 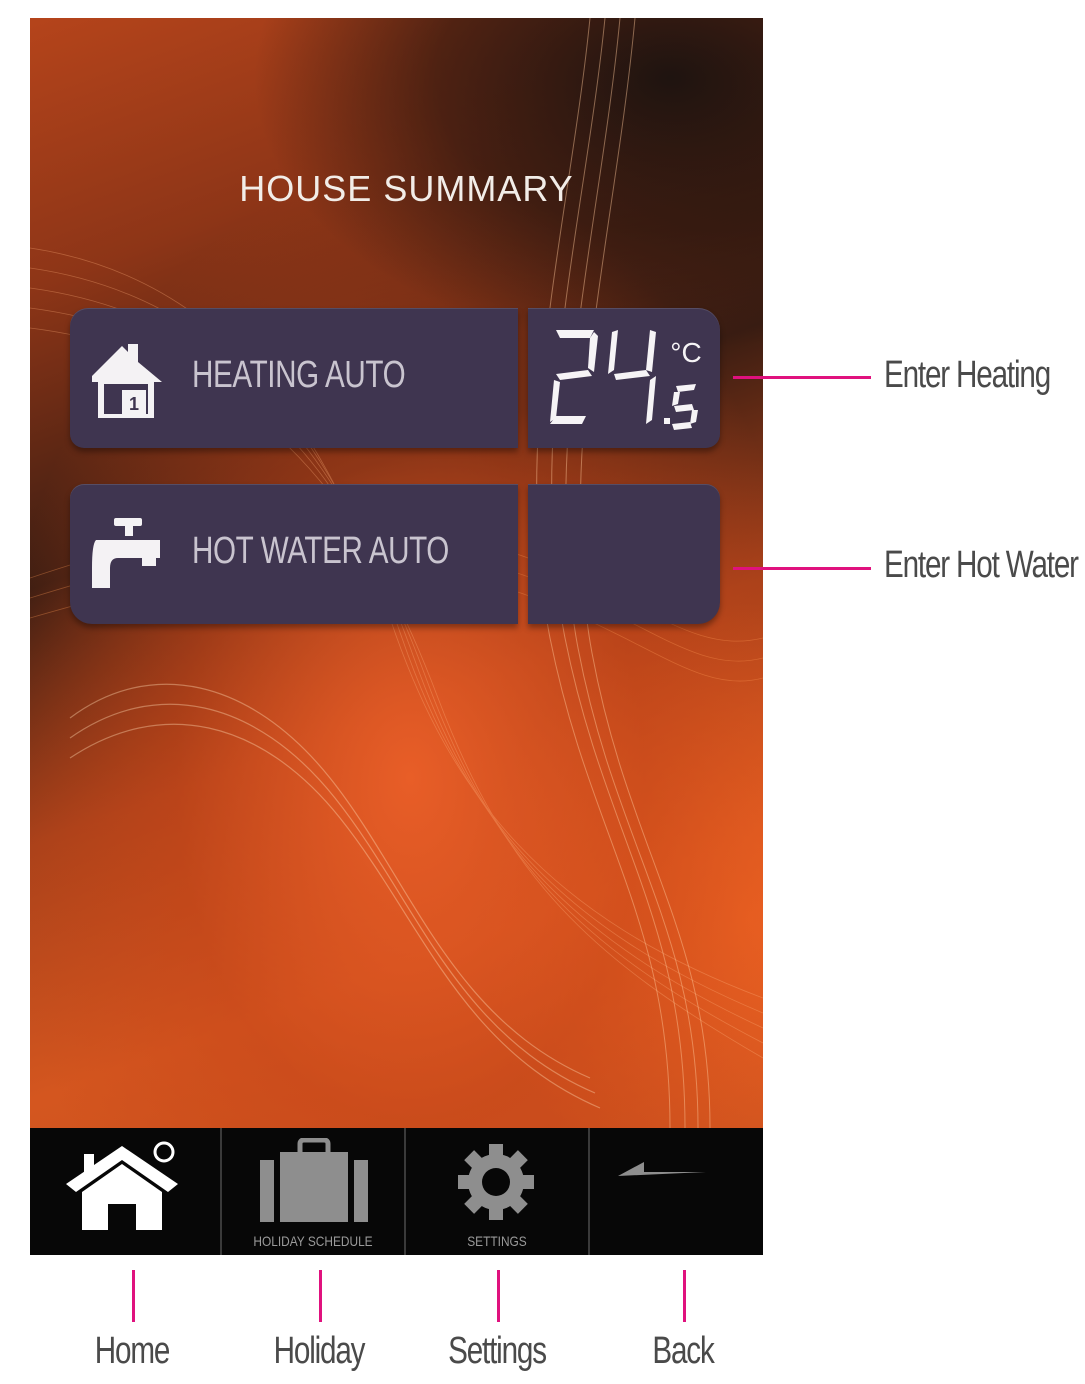 What do you see at coordinates (122, 1185) in the screenshot?
I see `home-icon` at bounding box center [122, 1185].